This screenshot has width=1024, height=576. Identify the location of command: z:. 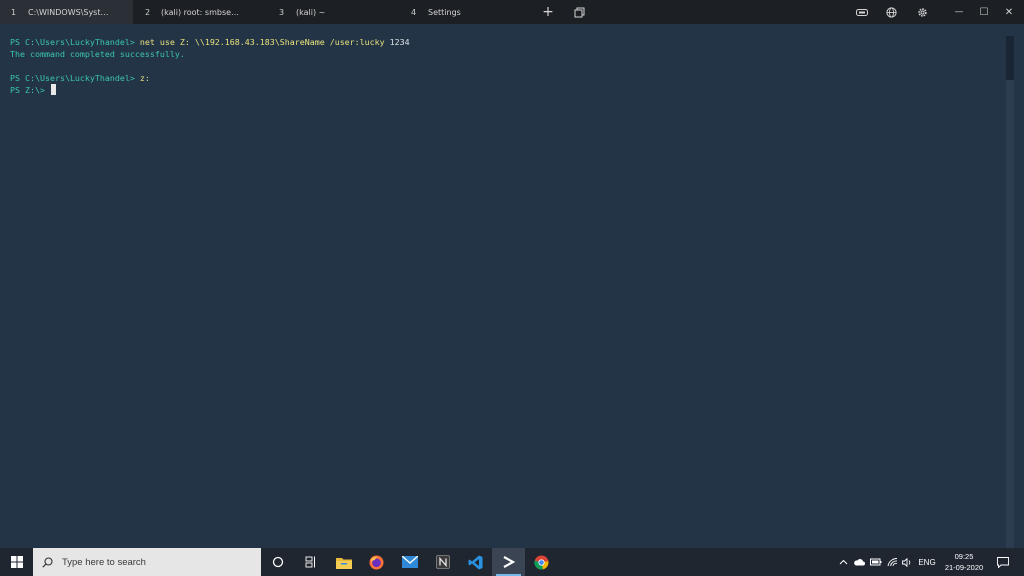
(144, 78).